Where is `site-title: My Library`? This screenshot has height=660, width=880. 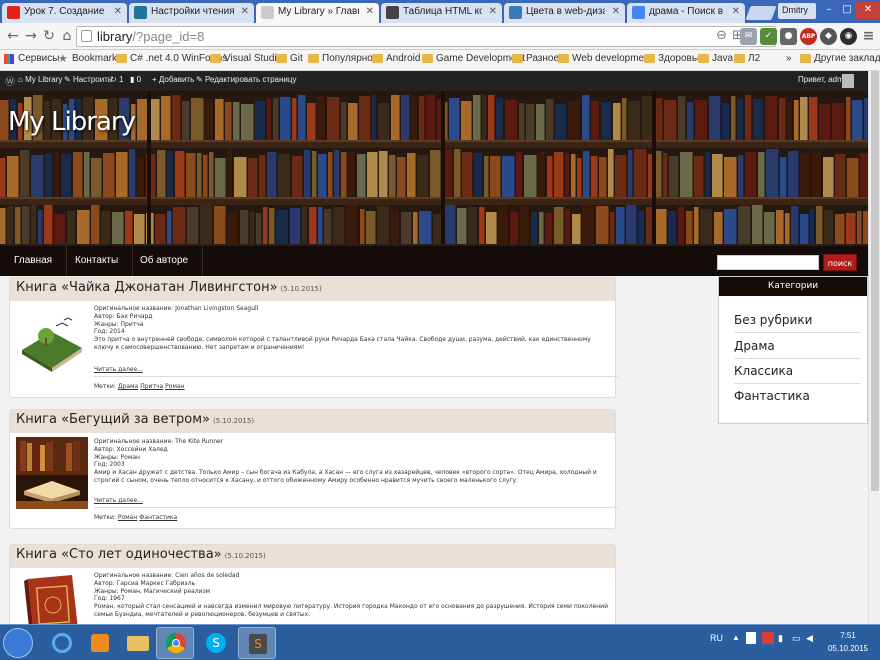
site-title: My Library is located at coordinates (72, 122).